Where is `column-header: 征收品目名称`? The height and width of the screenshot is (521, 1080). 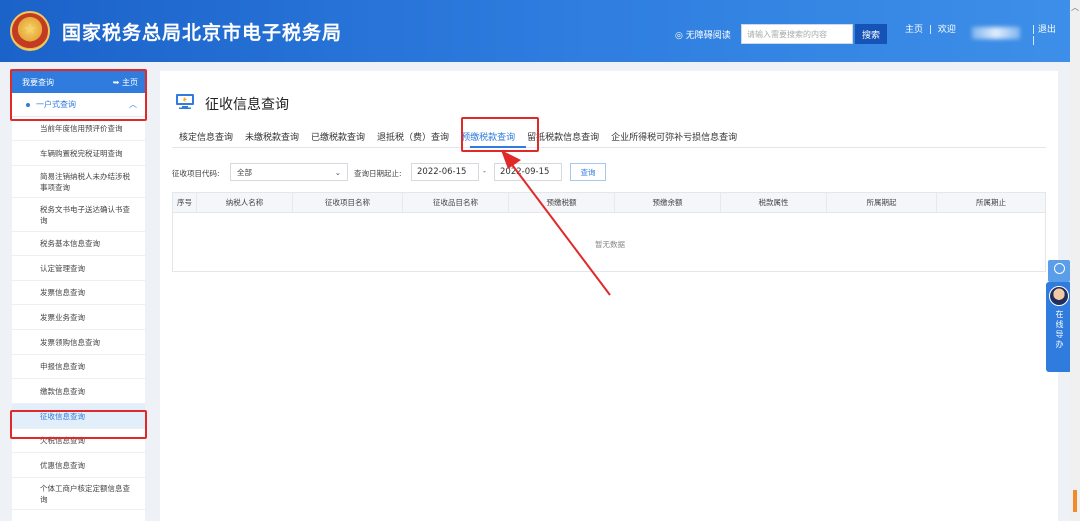 column-header: 征收品目名称 is located at coordinates (456, 202).